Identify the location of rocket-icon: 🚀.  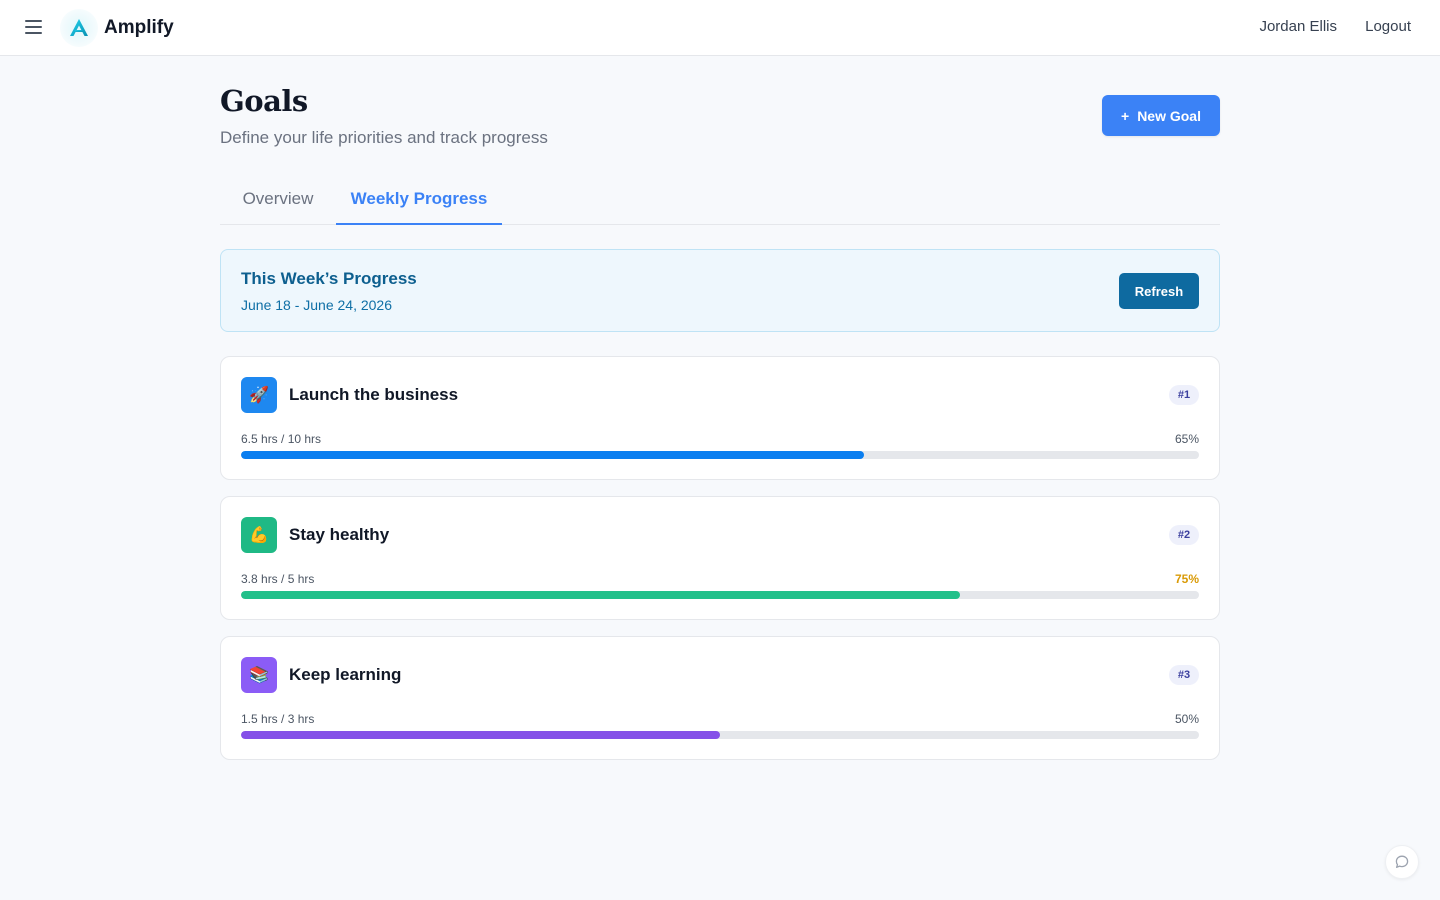
(259, 395).